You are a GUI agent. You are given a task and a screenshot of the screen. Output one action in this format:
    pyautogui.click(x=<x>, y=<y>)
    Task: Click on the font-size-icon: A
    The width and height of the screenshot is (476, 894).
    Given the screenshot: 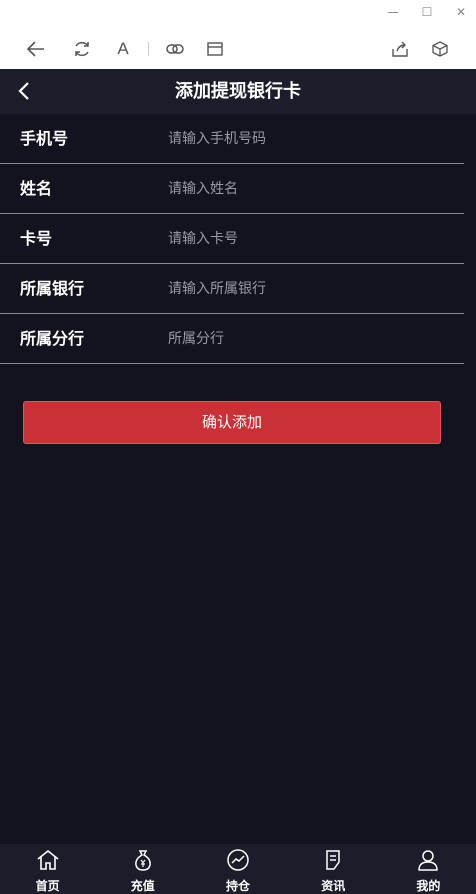 What is the action you would take?
    pyautogui.click(x=123, y=49)
    